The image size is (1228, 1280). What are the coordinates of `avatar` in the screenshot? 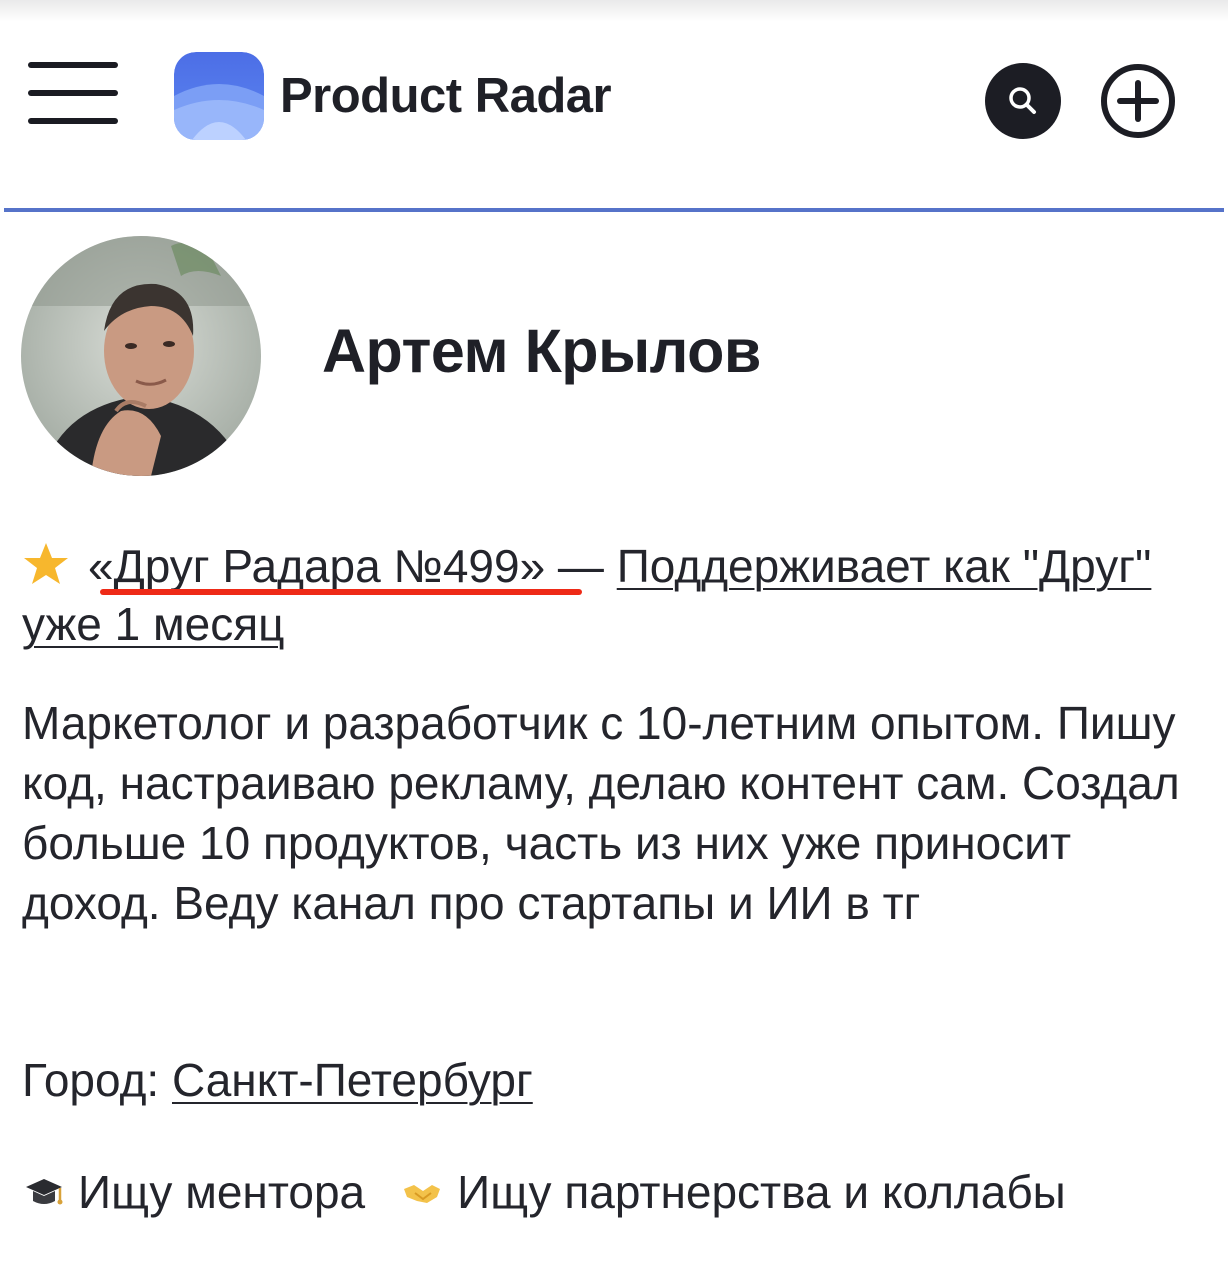 It's located at (141, 356).